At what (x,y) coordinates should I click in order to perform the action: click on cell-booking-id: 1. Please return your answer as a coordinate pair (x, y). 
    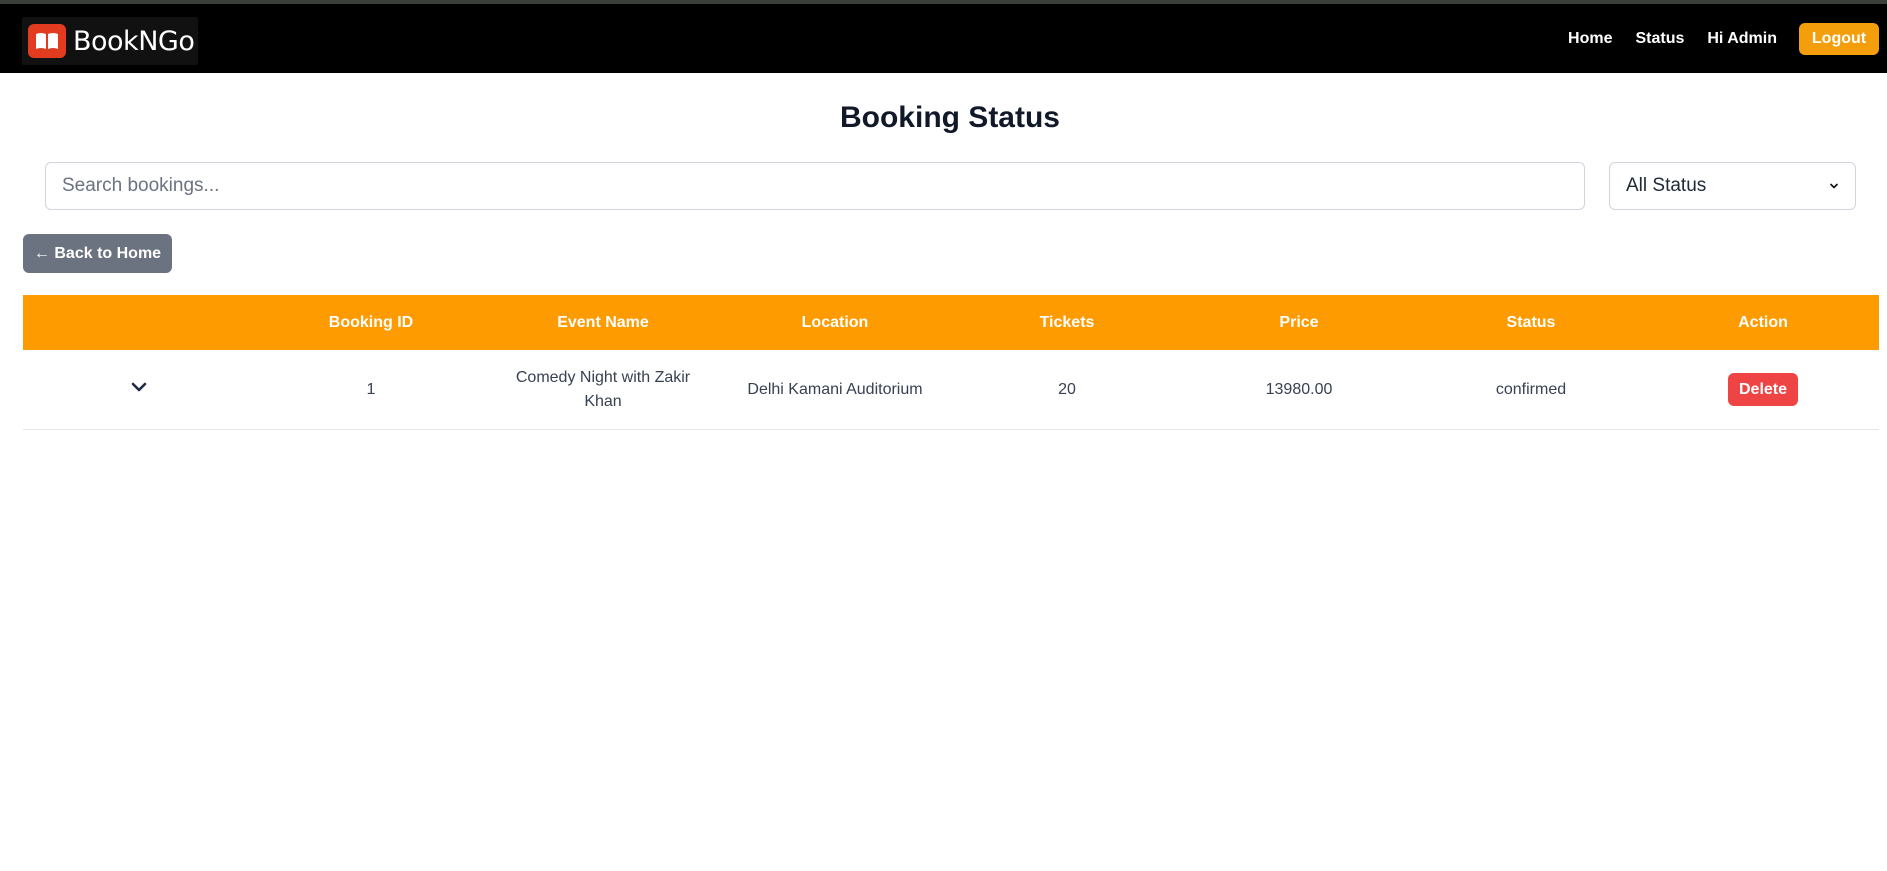
    Looking at the image, I should click on (371, 389).